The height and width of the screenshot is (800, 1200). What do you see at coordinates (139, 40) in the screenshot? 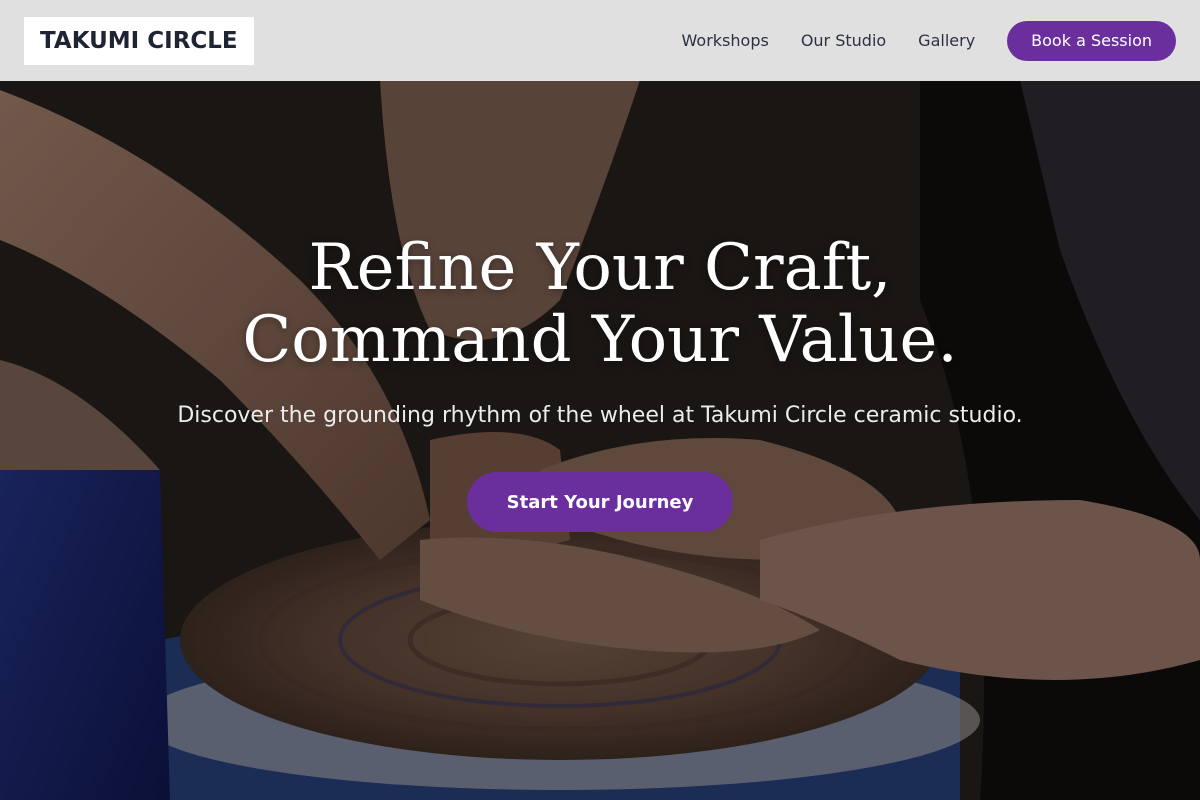
I see `brand-logo: TAKUMI CIRCLE` at bounding box center [139, 40].